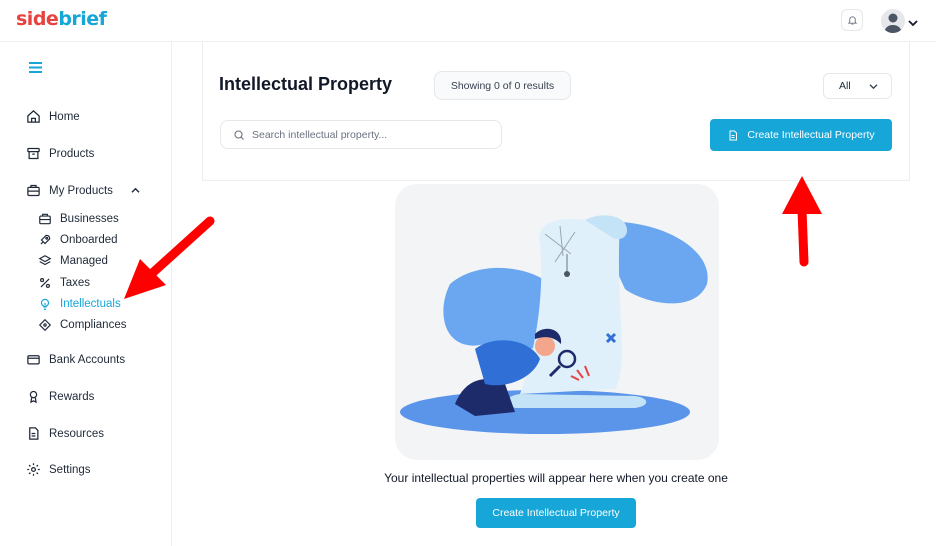 This screenshot has width=936, height=546. What do you see at coordinates (33, 153) in the screenshot?
I see `archive-icon` at bounding box center [33, 153].